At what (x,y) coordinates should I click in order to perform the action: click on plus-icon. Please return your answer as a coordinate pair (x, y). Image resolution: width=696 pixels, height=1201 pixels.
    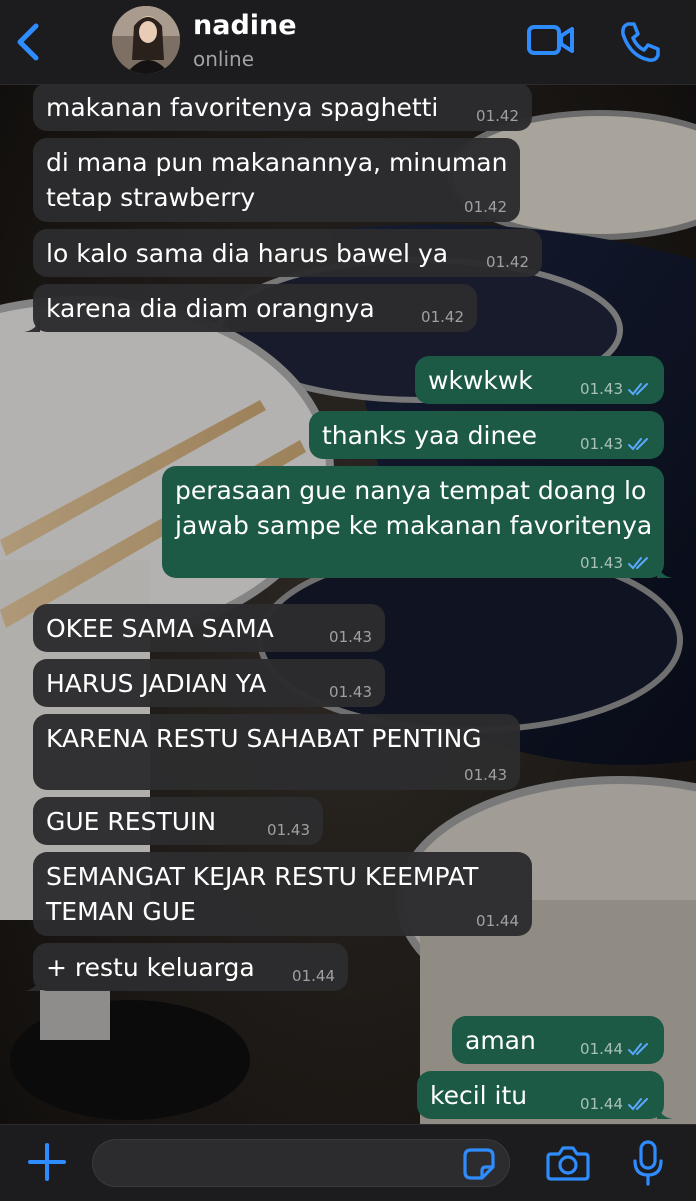
    Looking at the image, I should click on (47, 1162).